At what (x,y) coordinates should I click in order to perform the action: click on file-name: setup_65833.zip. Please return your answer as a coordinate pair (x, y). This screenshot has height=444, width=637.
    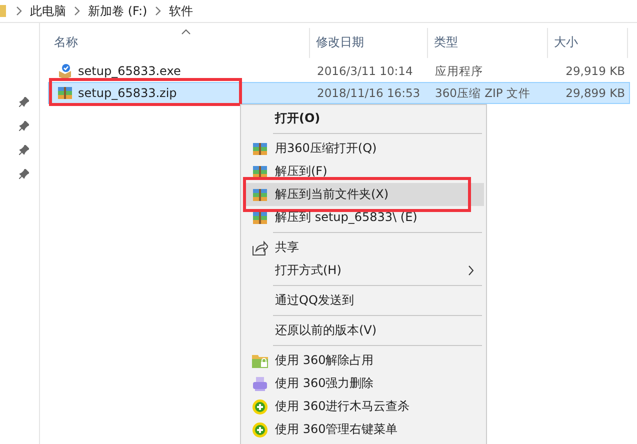
    Looking at the image, I should click on (127, 93).